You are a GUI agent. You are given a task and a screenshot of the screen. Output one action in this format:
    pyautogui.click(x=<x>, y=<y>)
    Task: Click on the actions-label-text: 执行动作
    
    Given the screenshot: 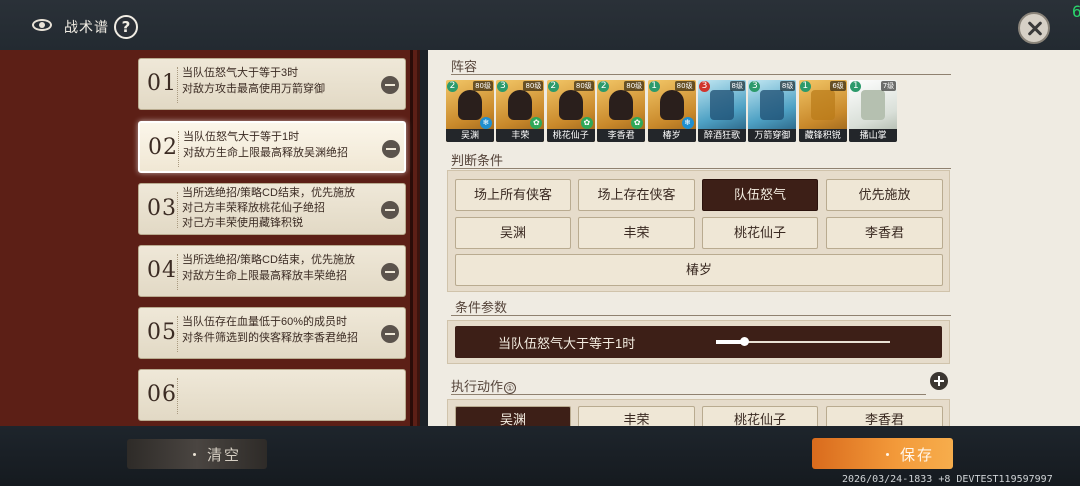 What is the action you would take?
    pyautogui.click(x=477, y=386)
    